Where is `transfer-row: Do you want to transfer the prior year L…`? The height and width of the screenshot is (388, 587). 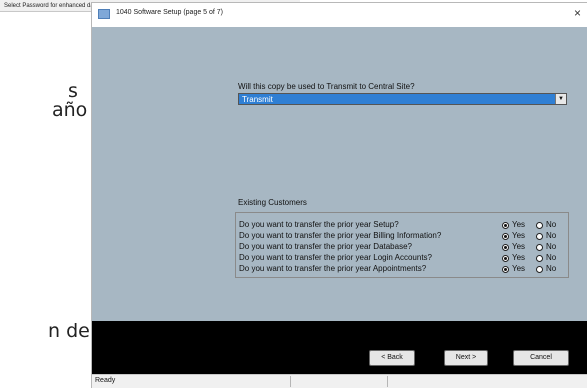
transfer-row: Do you want to transfer the prior year L… is located at coordinates (402, 258).